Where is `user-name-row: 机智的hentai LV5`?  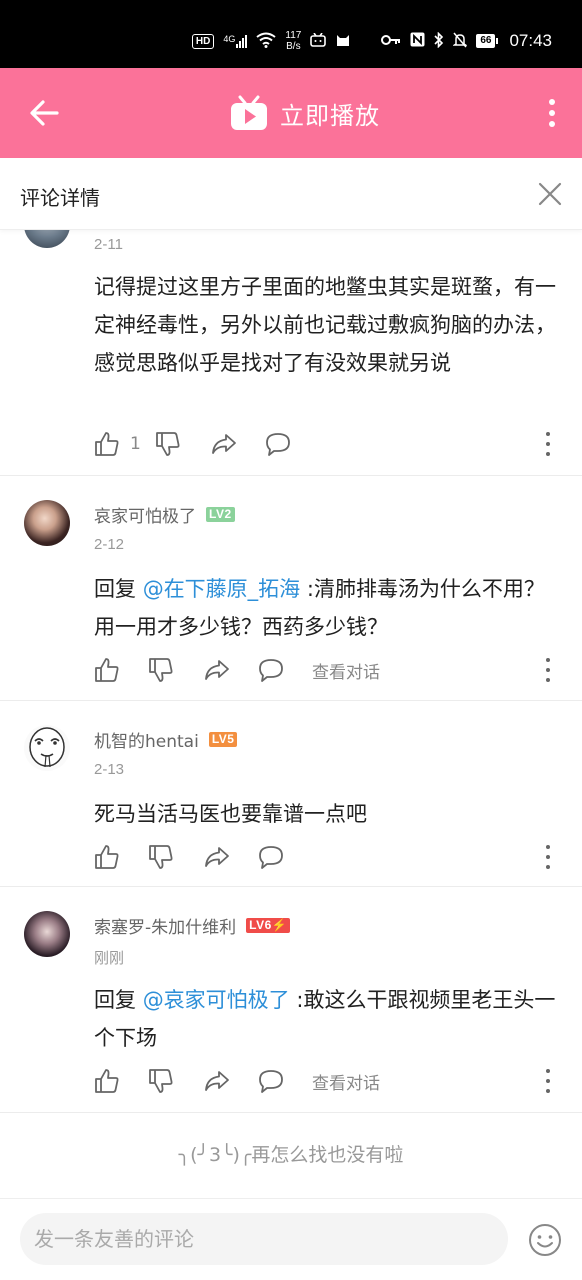 user-name-row: 机智的hentai LV5 is located at coordinates (166, 739).